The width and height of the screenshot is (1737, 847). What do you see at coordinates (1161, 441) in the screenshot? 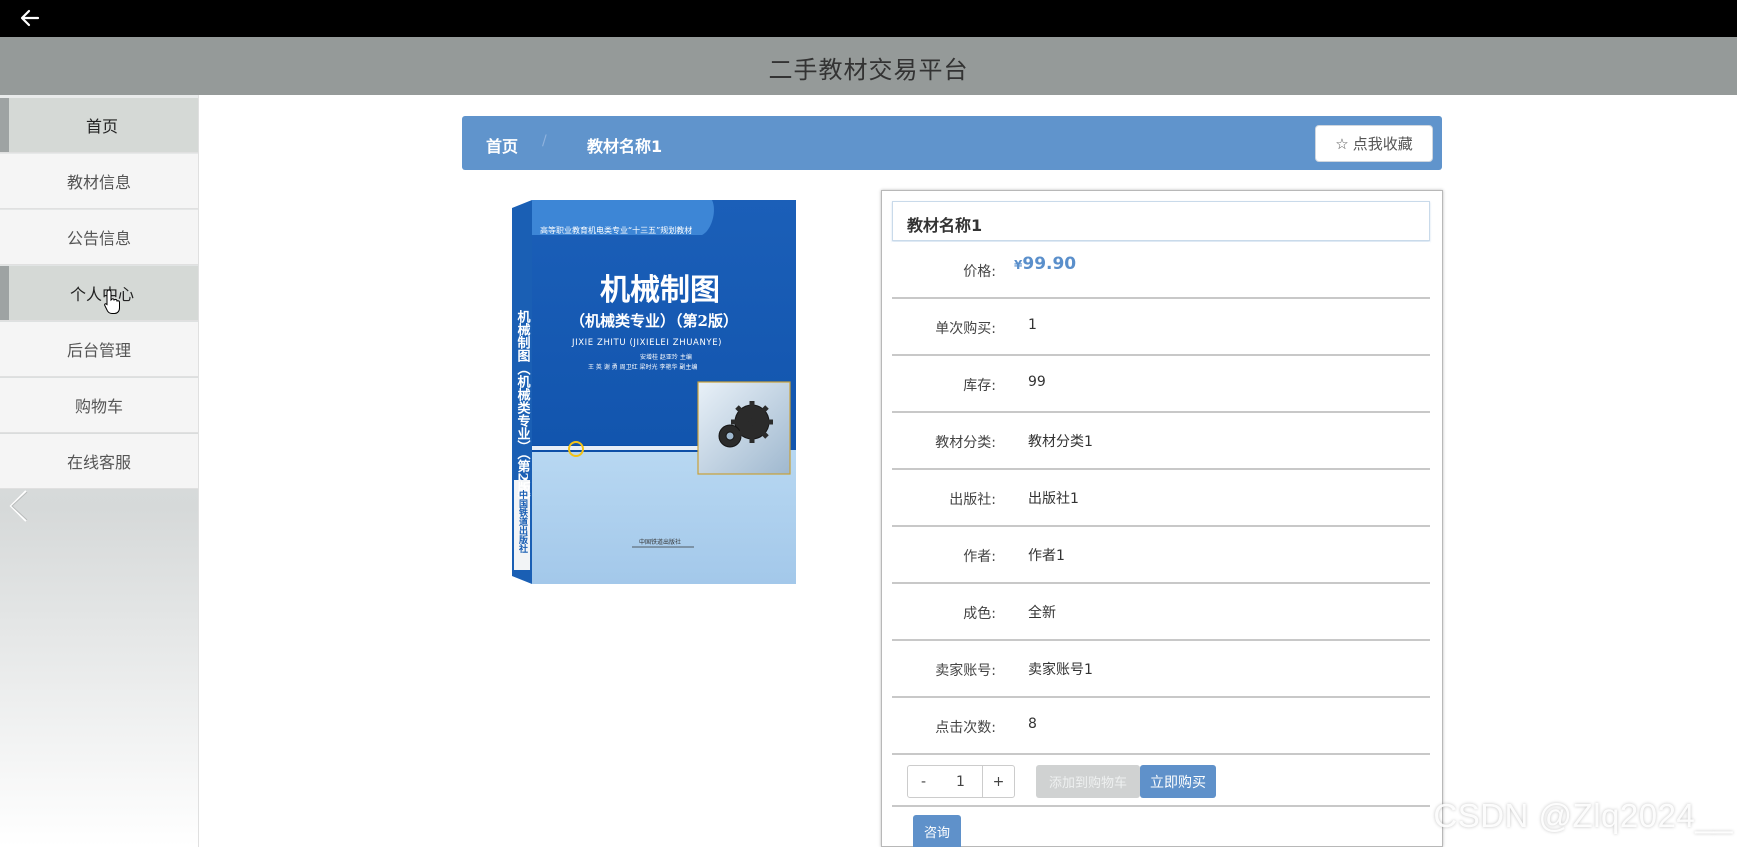
I see `detail-row-category: 教材分类: 教材分类1` at bounding box center [1161, 441].